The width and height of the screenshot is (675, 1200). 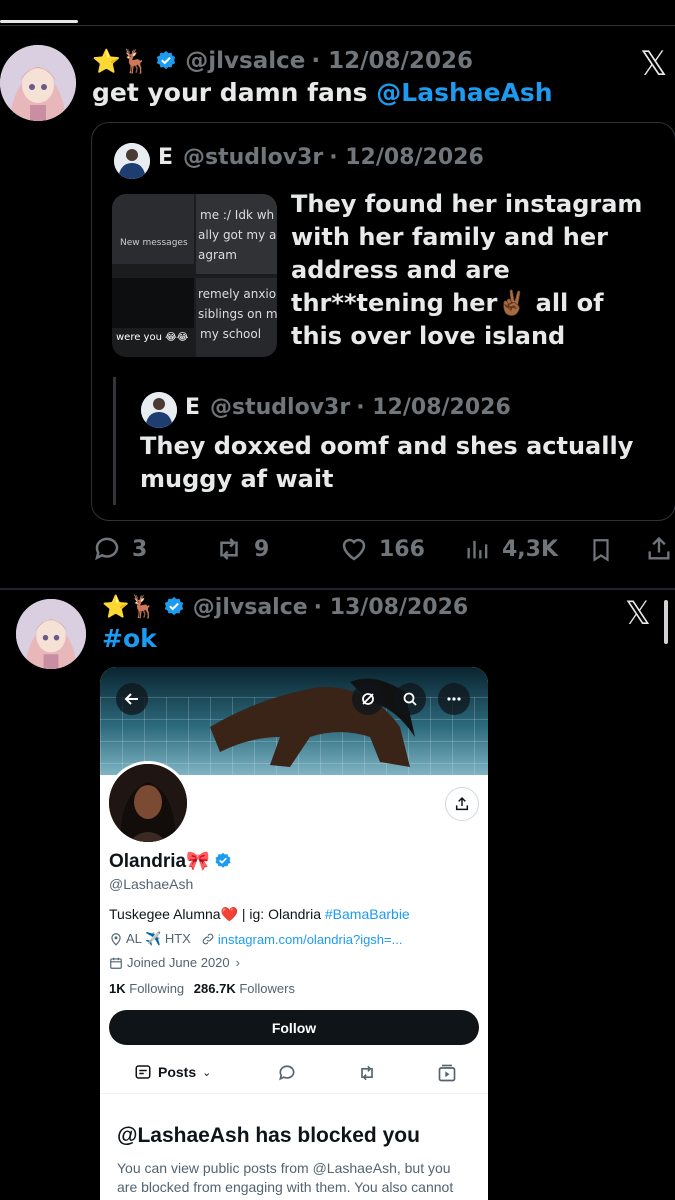 I want to click on mention-link: @LashaeAsh, so click(x=464, y=92).